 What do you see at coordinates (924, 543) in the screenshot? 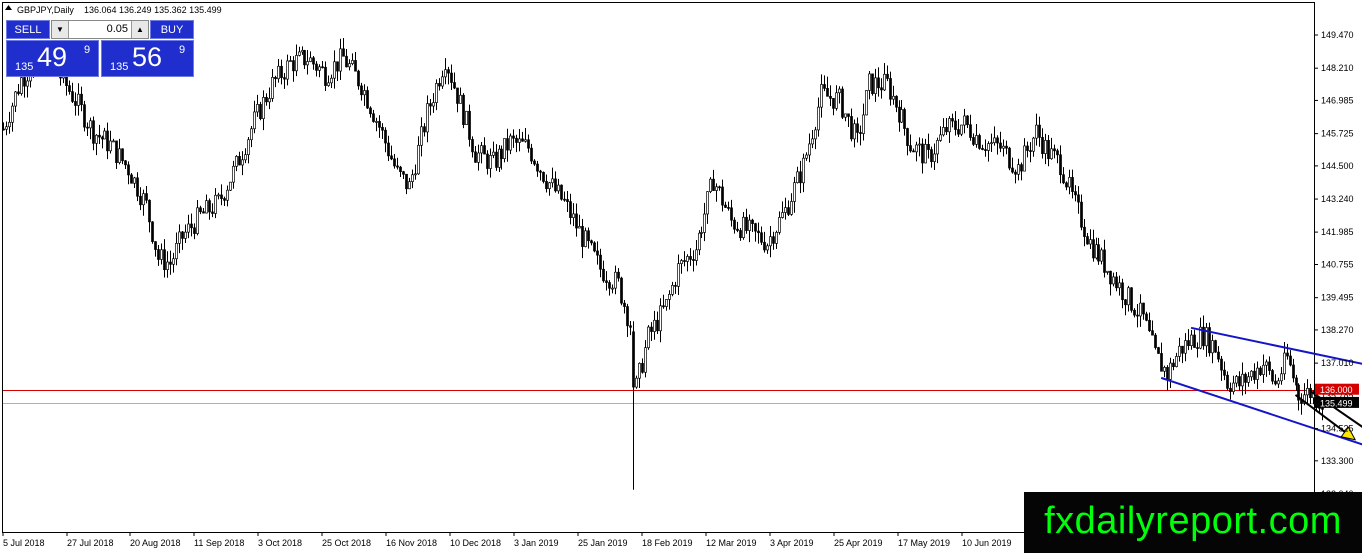
I see `x-tick-label: 17 May 2019` at bounding box center [924, 543].